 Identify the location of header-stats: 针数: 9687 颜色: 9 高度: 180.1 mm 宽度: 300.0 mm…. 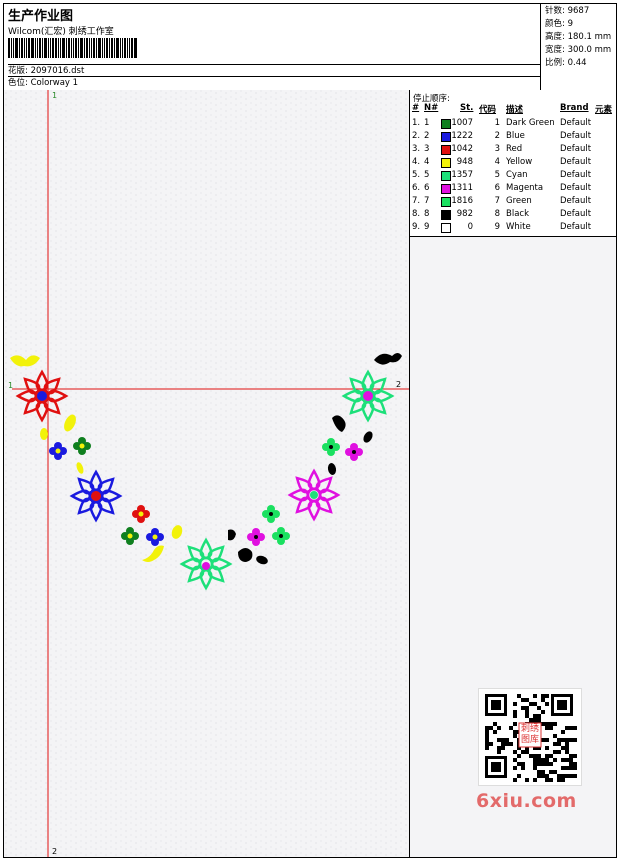
(578, 47).